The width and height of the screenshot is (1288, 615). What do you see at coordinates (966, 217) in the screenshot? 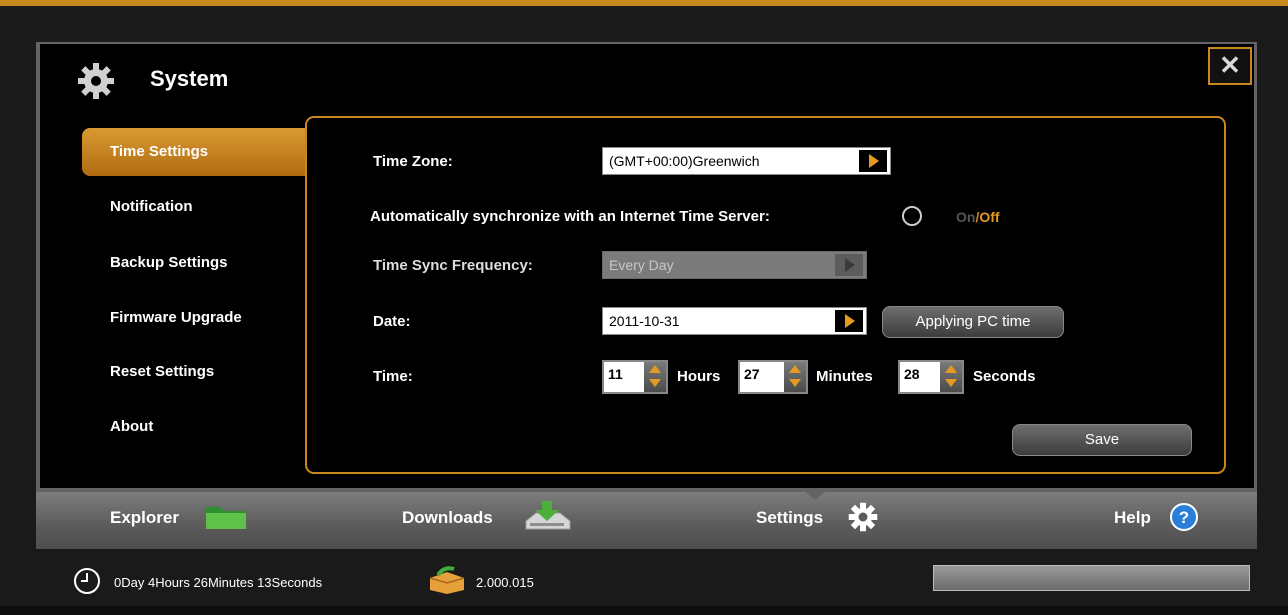
I see `on-label: On` at bounding box center [966, 217].